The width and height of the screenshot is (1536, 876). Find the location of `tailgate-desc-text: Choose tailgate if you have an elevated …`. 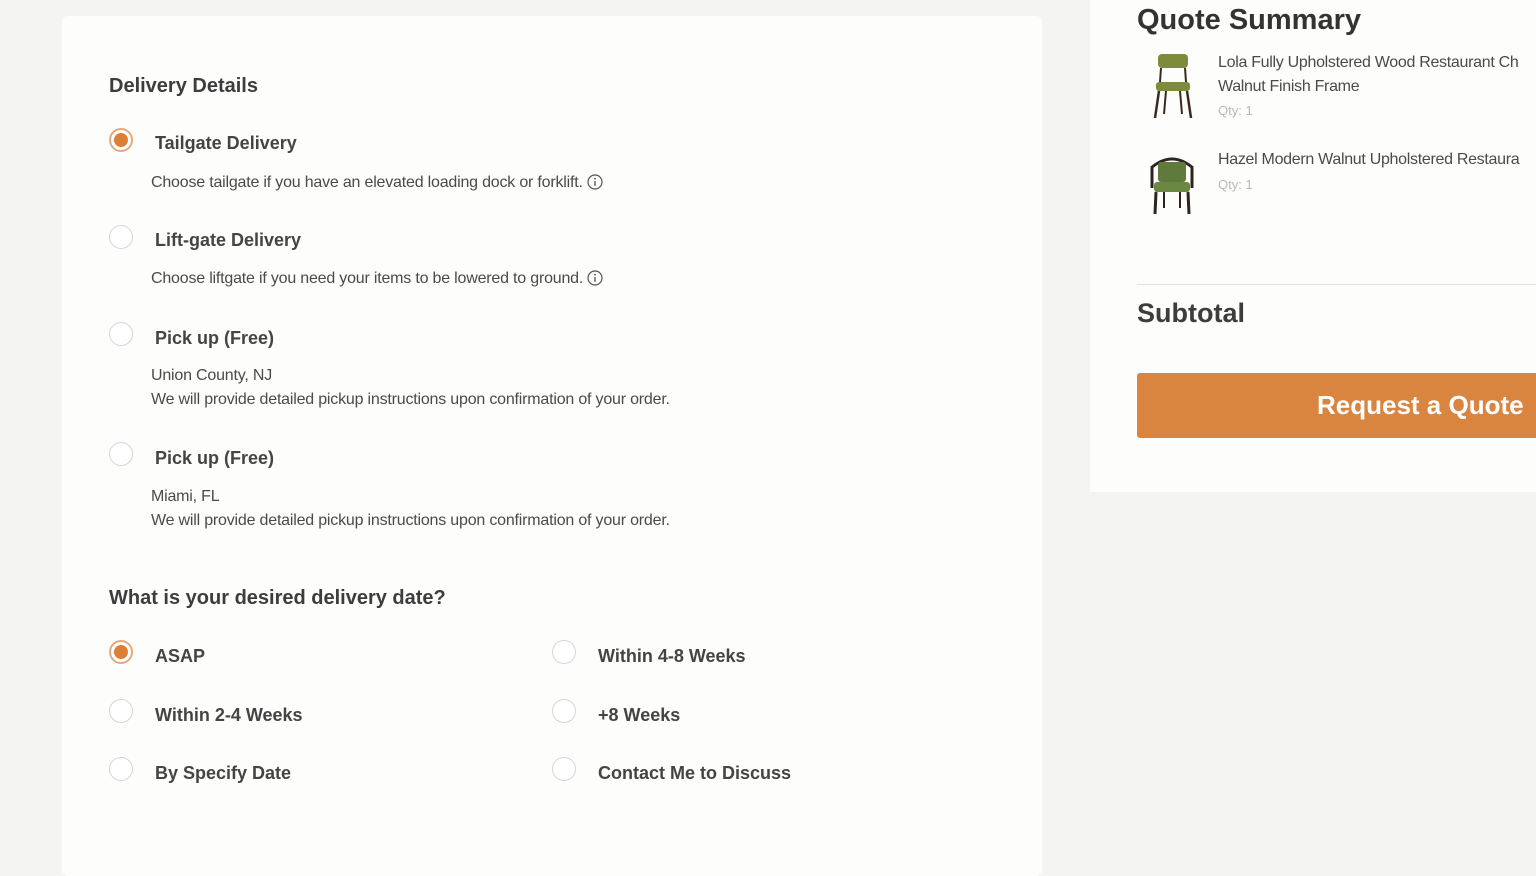

tailgate-desc-text: Choose tailgate if you have an elevated … is located at coordinates (367, 182).